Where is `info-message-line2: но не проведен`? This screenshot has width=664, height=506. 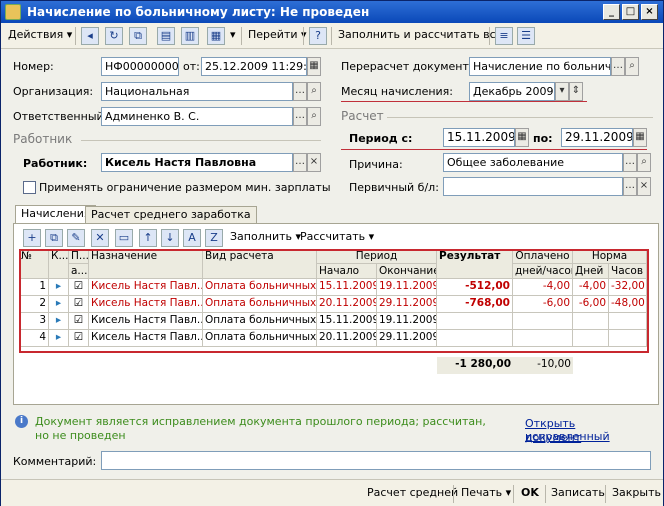
info-message-line2: но не проведен is located at coordinates (80, 435).